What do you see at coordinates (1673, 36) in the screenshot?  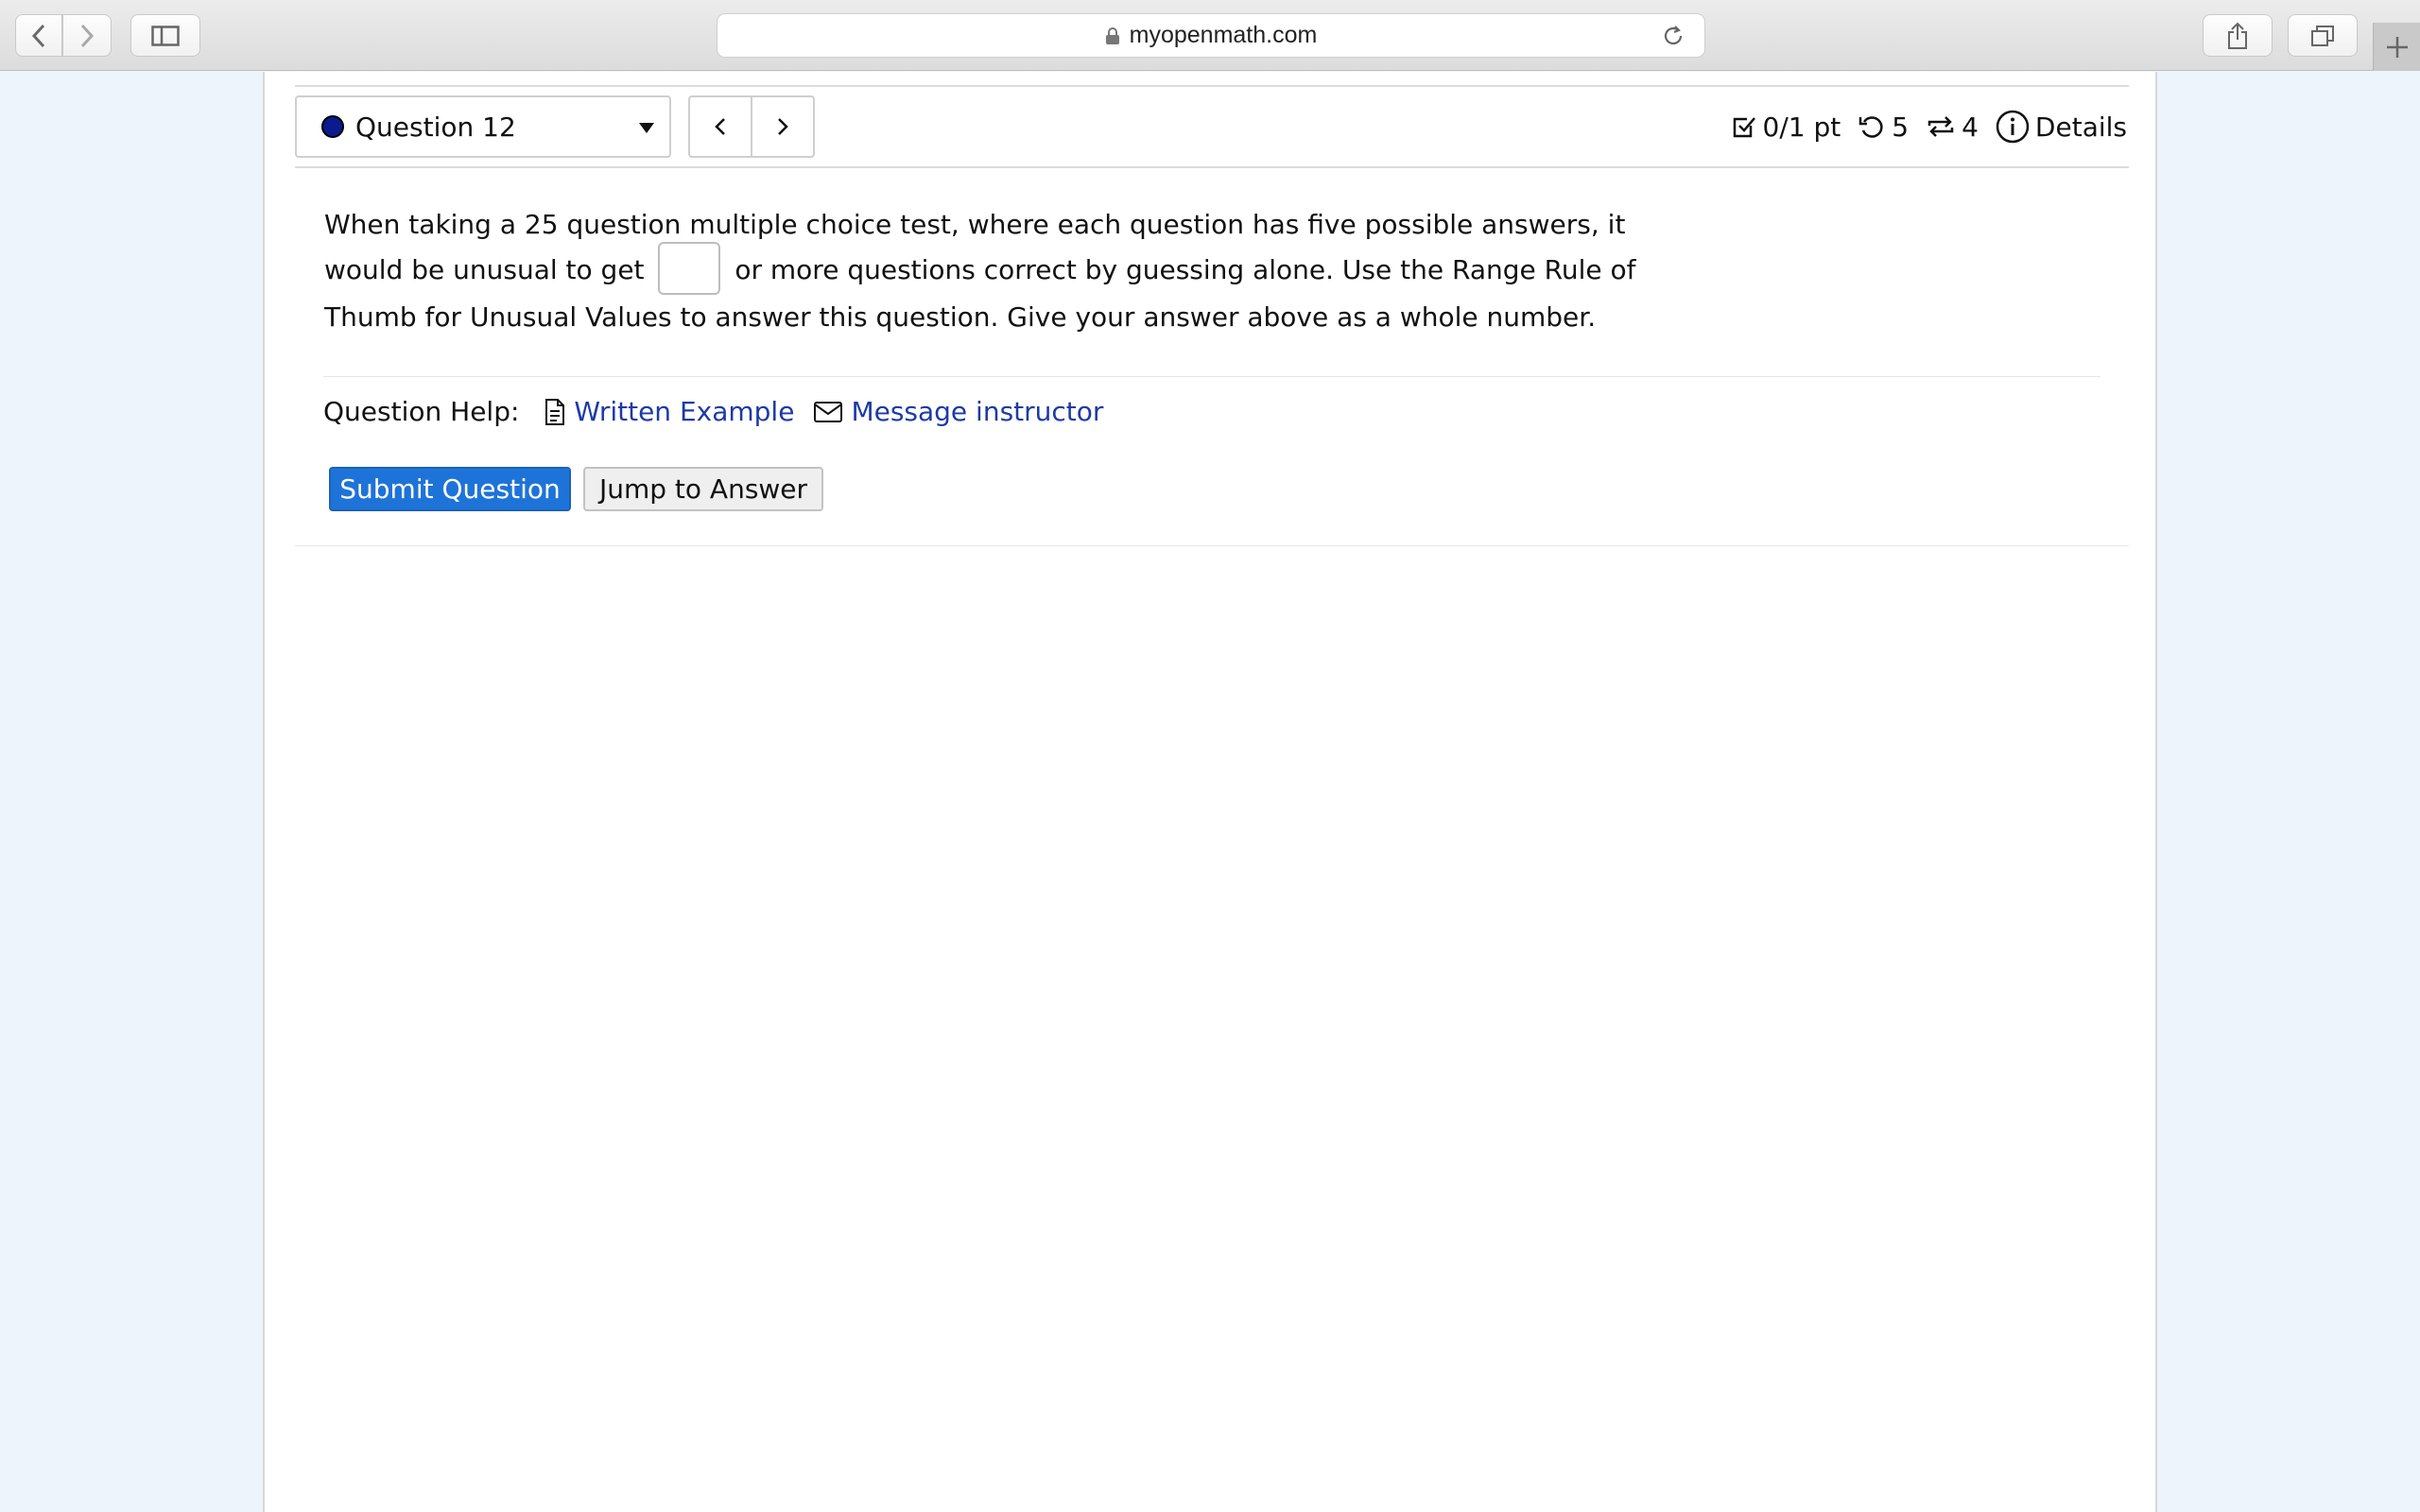 I see `reload-icon` at bounding box center [1673, 36].